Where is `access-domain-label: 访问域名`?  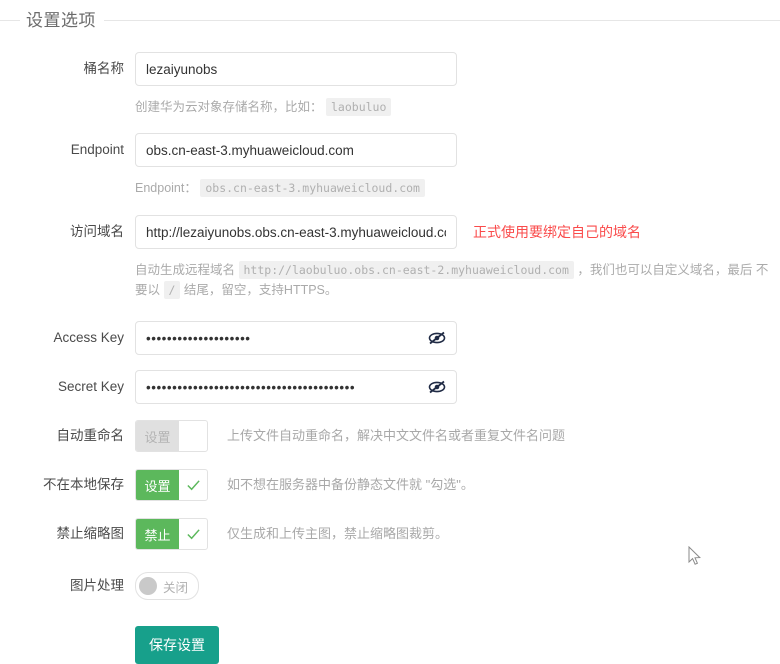 access-domain-label: 访问域名 is located at coordinates (97, 231).